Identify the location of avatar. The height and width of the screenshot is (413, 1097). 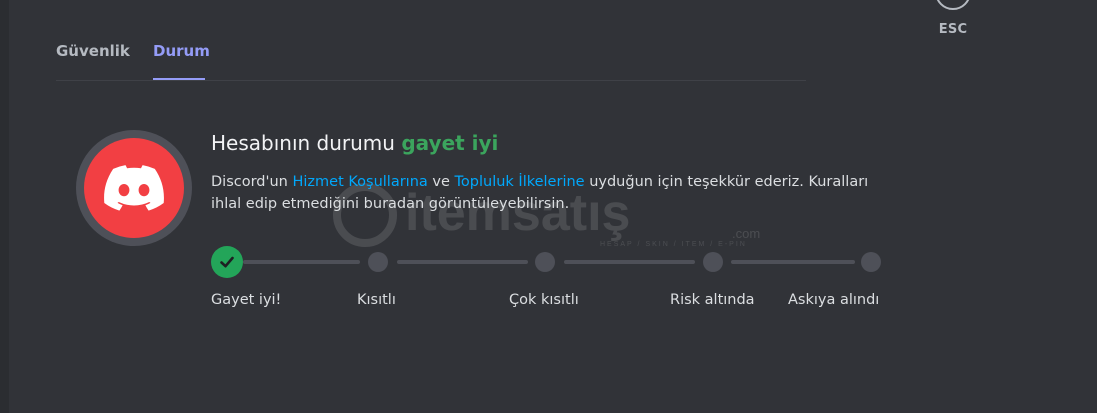
(134, 188).